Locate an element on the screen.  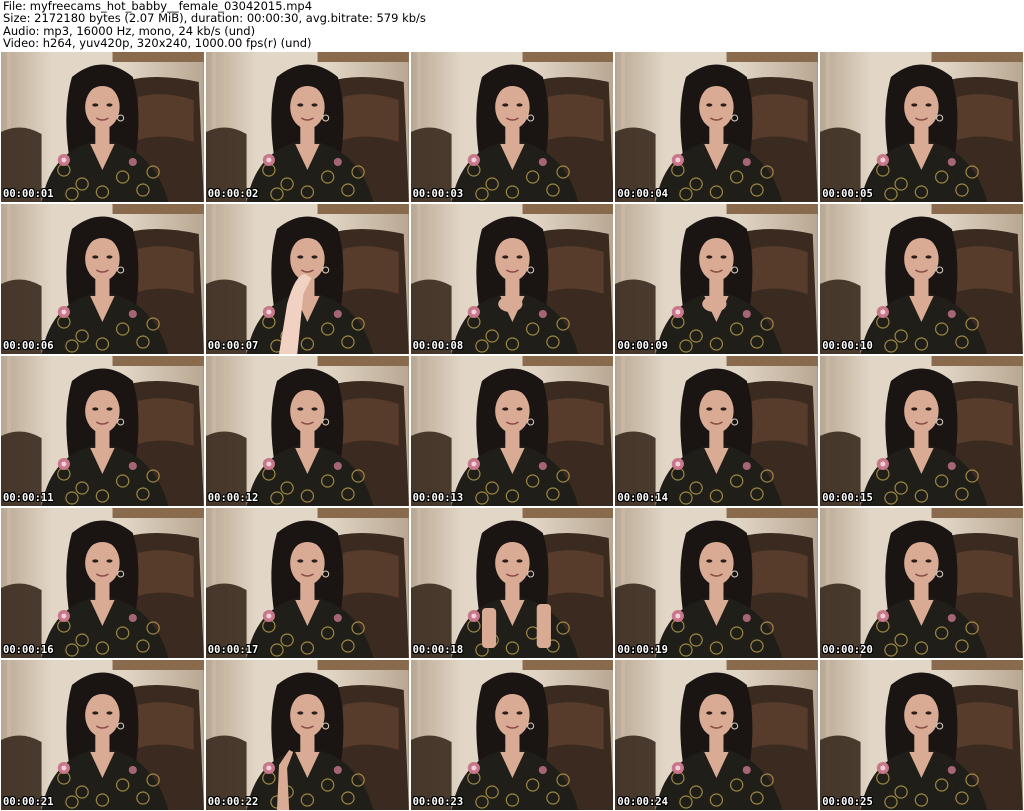
frame-timestamp: 00:00:17 is located at coordinates (233, 650).